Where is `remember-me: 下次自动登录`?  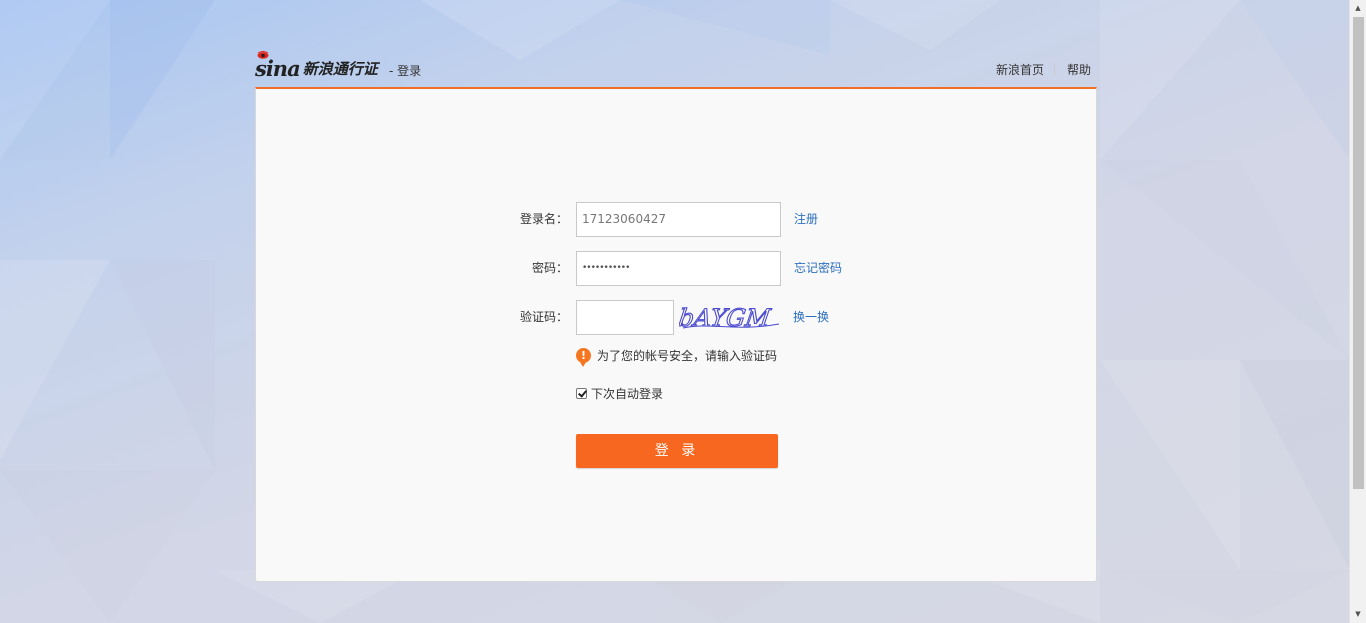 remember-me: 下次自动登录 is located at coordinates (619, 393).